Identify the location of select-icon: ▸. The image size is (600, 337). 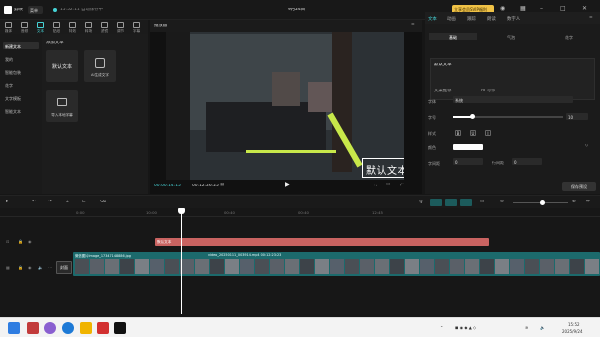
(7, 202).